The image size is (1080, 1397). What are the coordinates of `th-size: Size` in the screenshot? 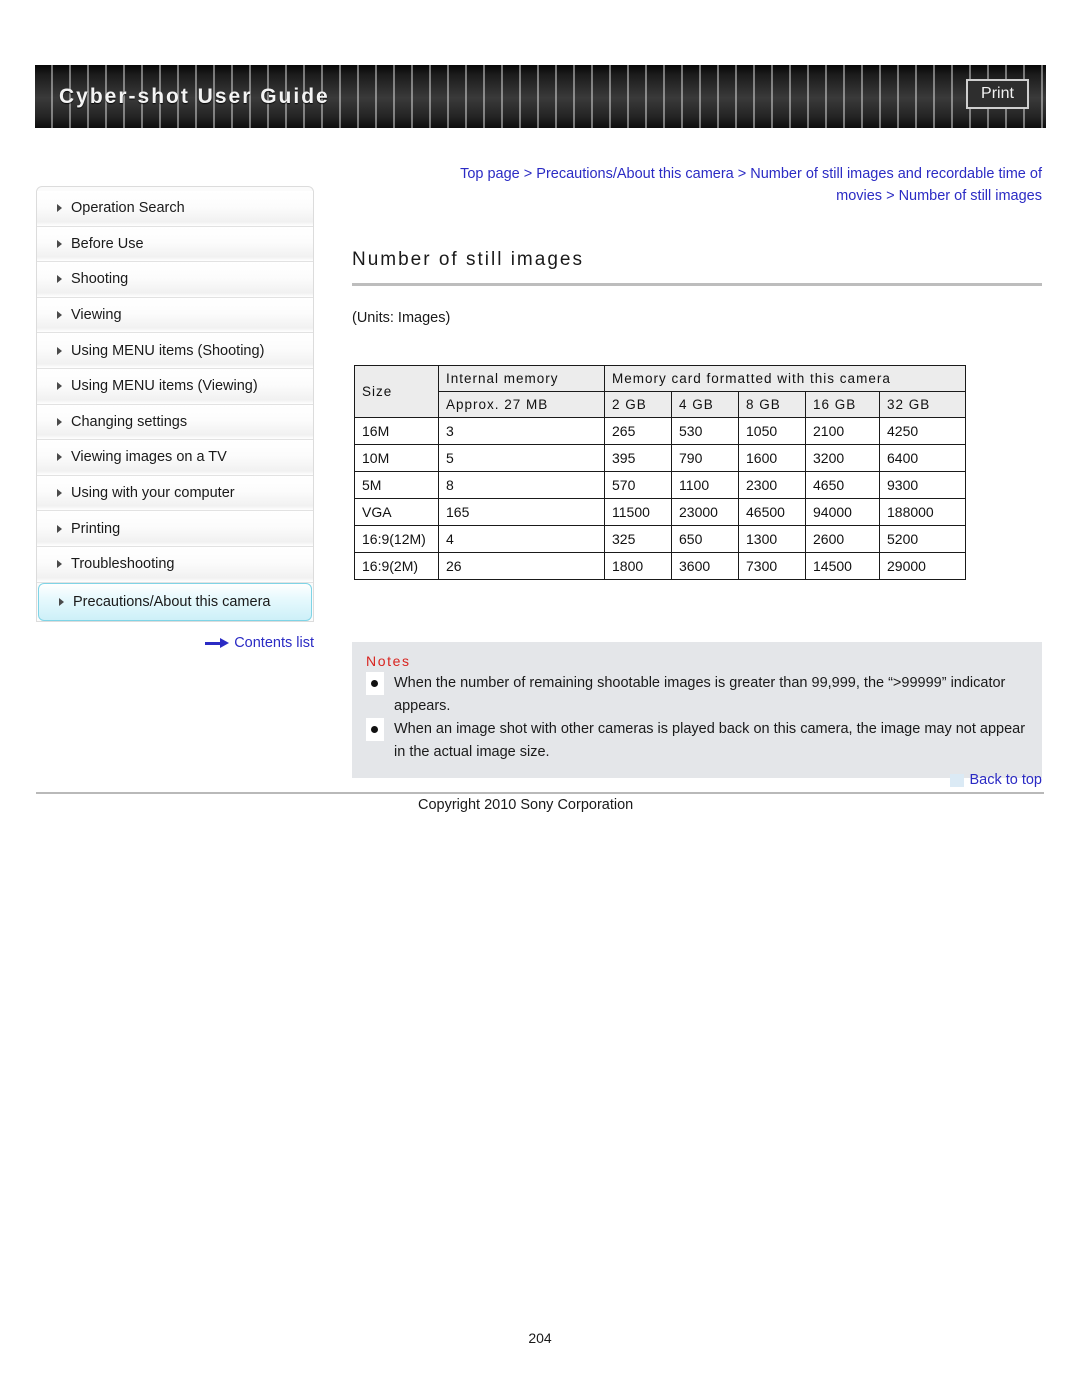 It's located at (396, 391).